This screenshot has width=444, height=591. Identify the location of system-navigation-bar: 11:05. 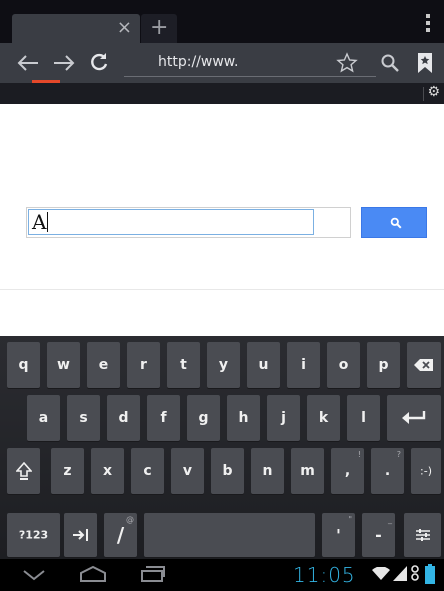
(222, 575).